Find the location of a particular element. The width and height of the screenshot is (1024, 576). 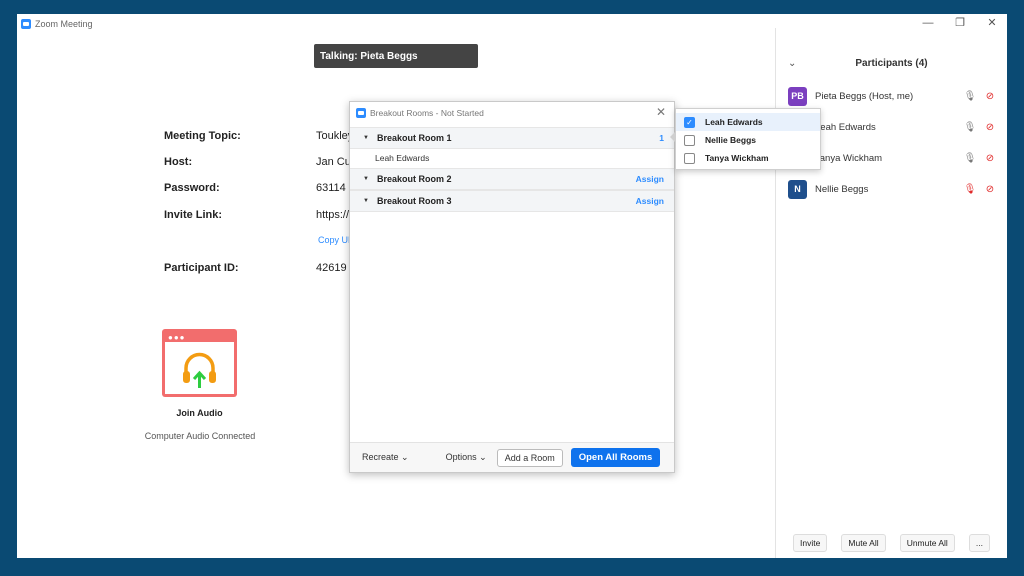

assign-item: Tanya Wickham is located at coordinates (748, 158).